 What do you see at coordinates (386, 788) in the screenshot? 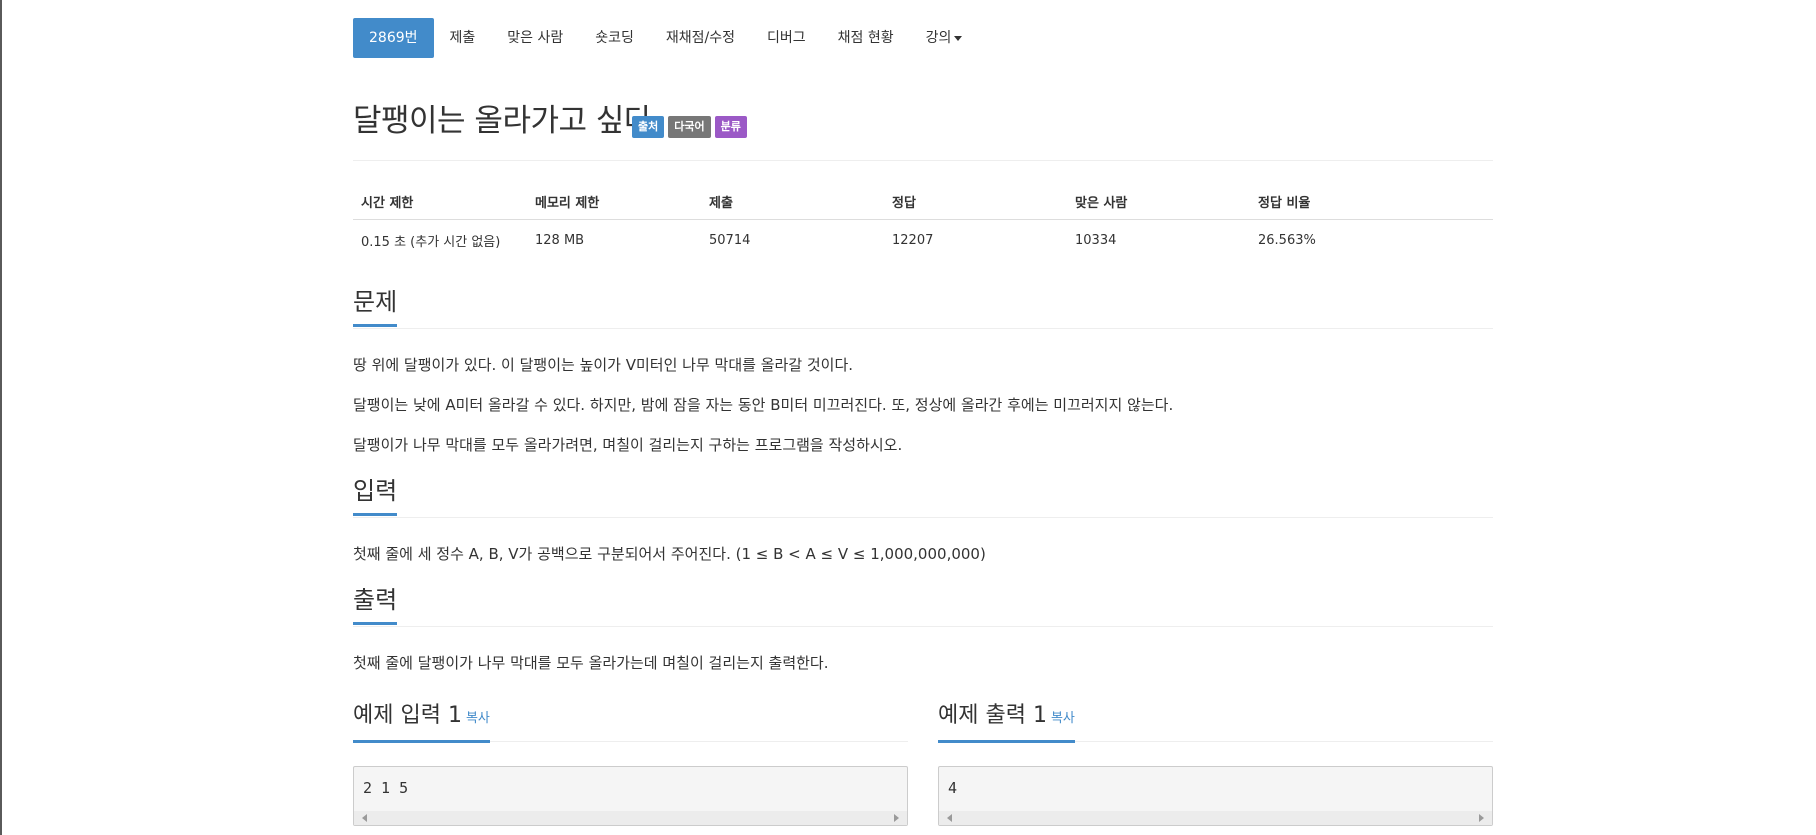
I see `sample-input-content: 2 1 5` at bounding box center [386, 788].